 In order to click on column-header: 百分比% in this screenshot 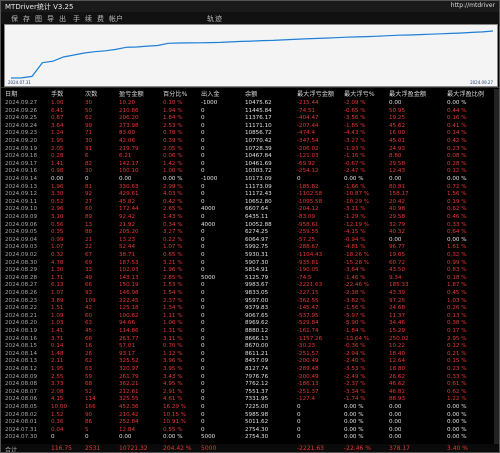, I will do `click(175, 93)`.